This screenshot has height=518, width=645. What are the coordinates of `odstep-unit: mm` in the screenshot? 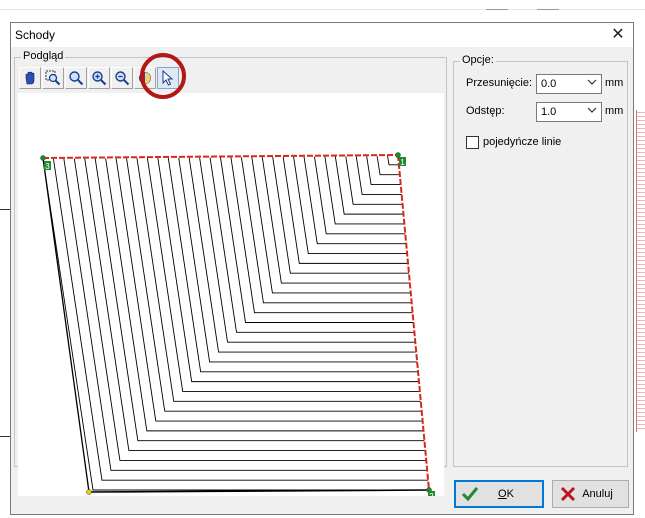 It's located at (614, 111).